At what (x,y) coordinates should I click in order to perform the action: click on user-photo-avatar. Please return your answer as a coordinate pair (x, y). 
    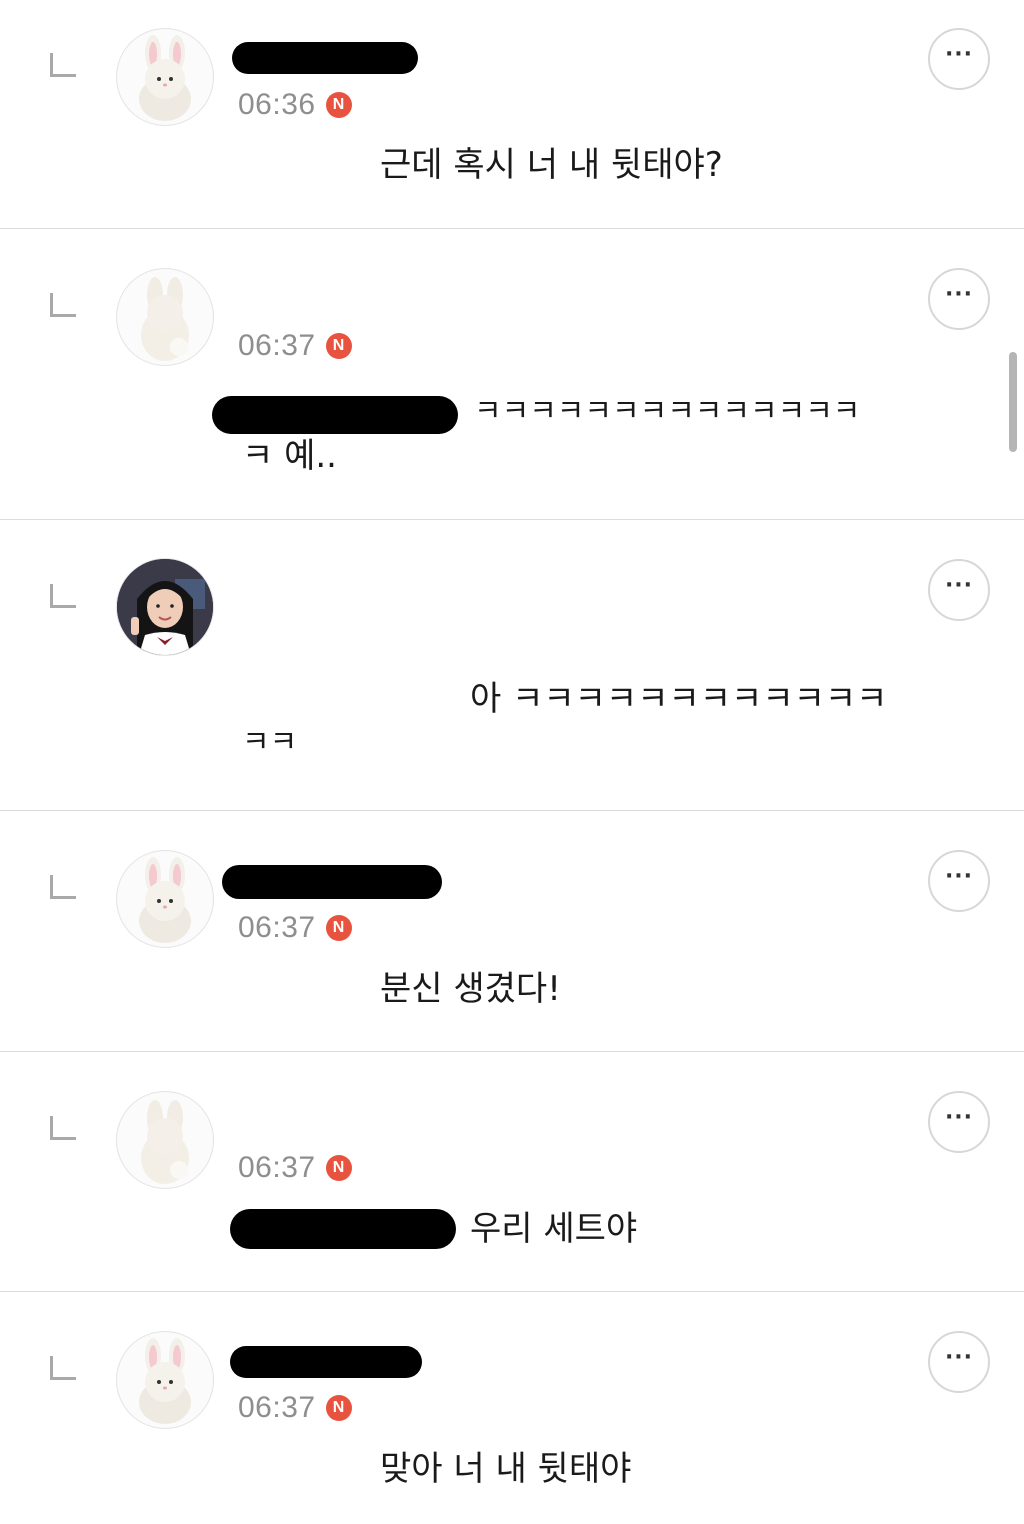
    Looking at the image, I should click on (165, 607).